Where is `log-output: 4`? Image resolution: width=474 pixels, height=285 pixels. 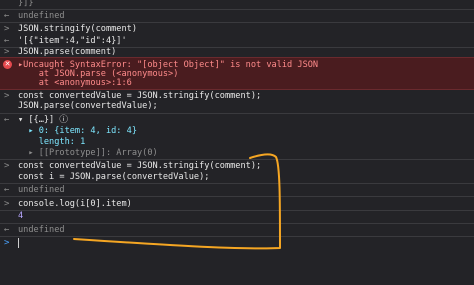
log-output: 4 is located at coordinates (21, 216).